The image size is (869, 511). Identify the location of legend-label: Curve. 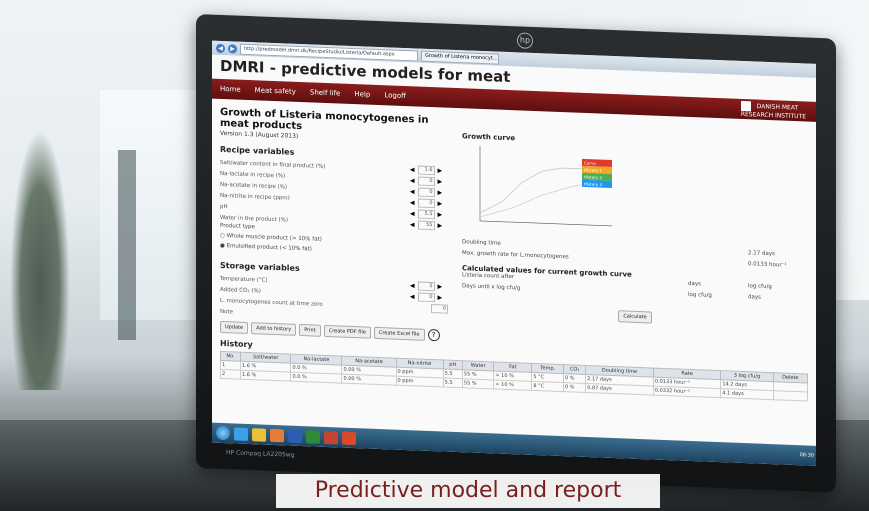
(590, 162).